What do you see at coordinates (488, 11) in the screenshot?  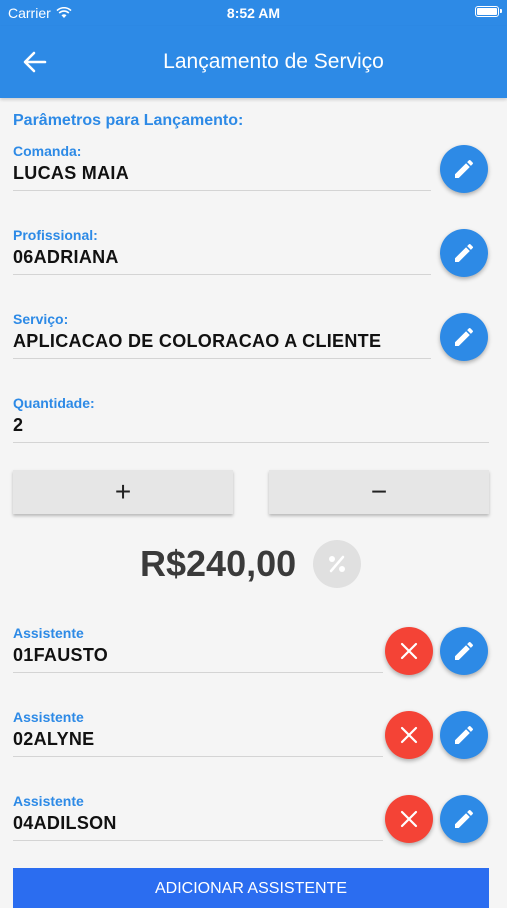 I see `battery-icon` at bounding box center [488, 11].